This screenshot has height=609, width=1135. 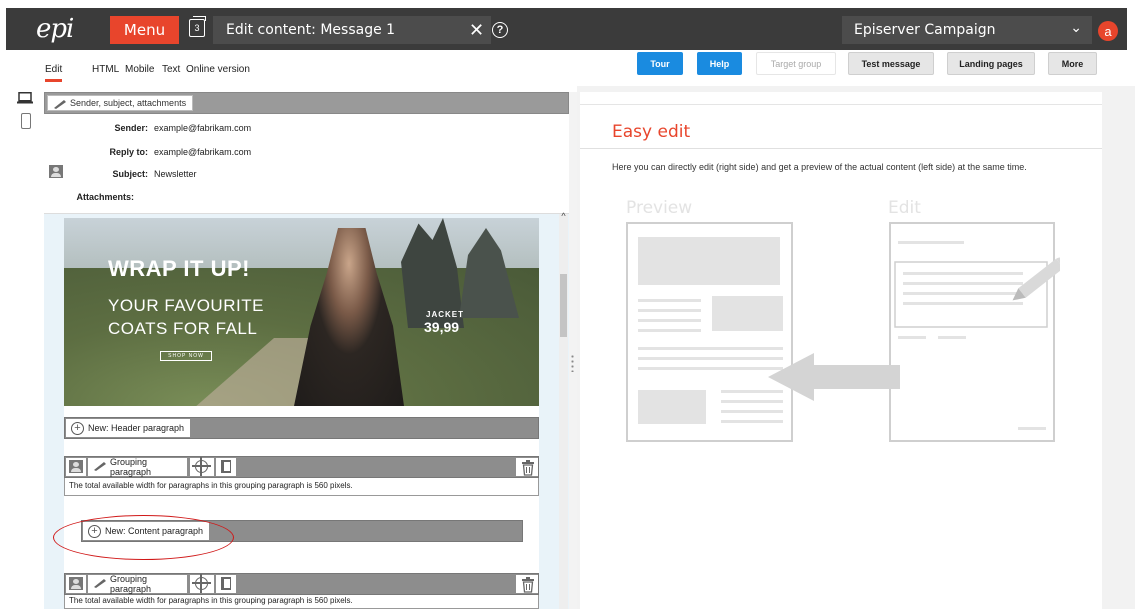 What do you see at coordinates (991, 63) in the screenshot?
I see `landing-pages-button: Landing pages` at bounding box center [991, 63].